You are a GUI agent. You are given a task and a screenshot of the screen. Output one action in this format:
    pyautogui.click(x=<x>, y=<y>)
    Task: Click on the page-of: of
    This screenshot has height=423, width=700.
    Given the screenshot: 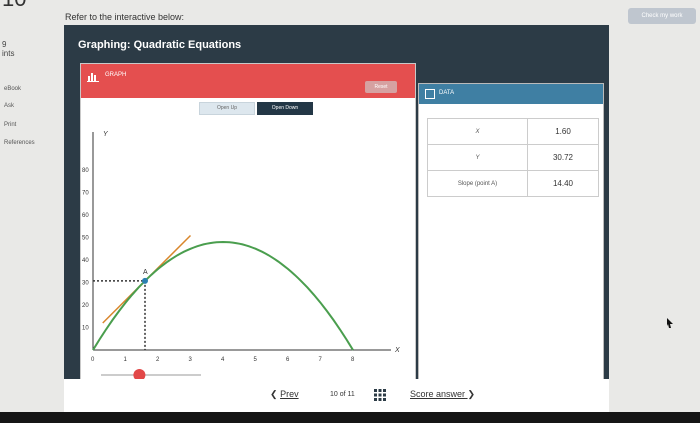 What is the action you would take?
    pyautogui.click(x=342, y=394)
    